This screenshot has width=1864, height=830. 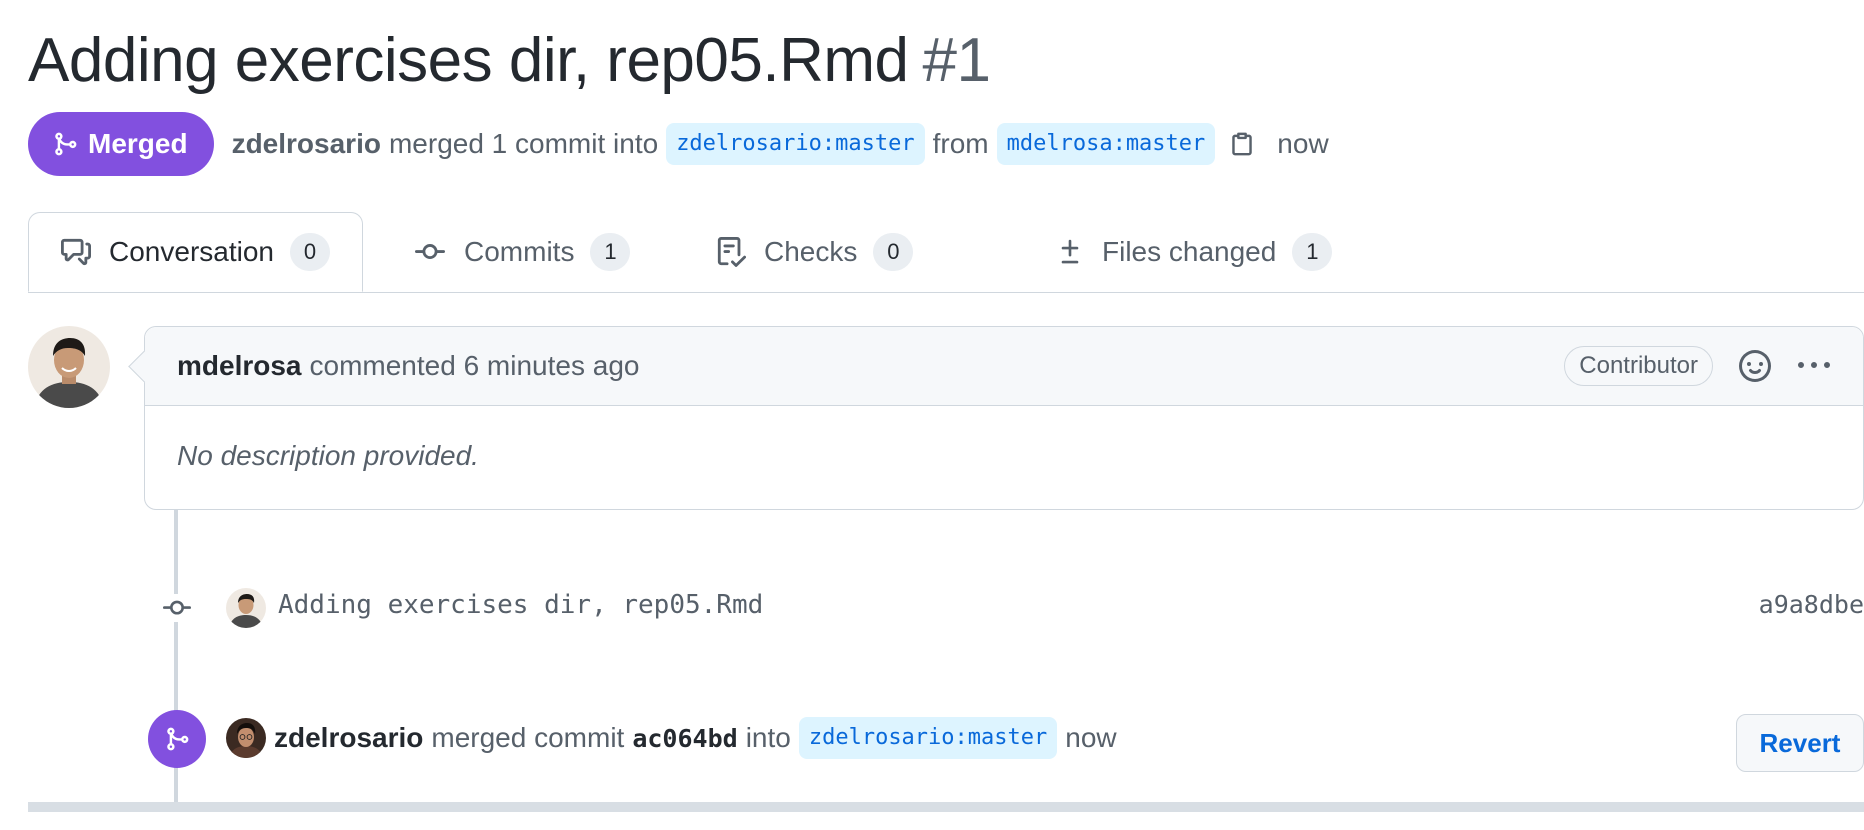 I want to click on merge-event-time: now, so click(x=1091, y=737).